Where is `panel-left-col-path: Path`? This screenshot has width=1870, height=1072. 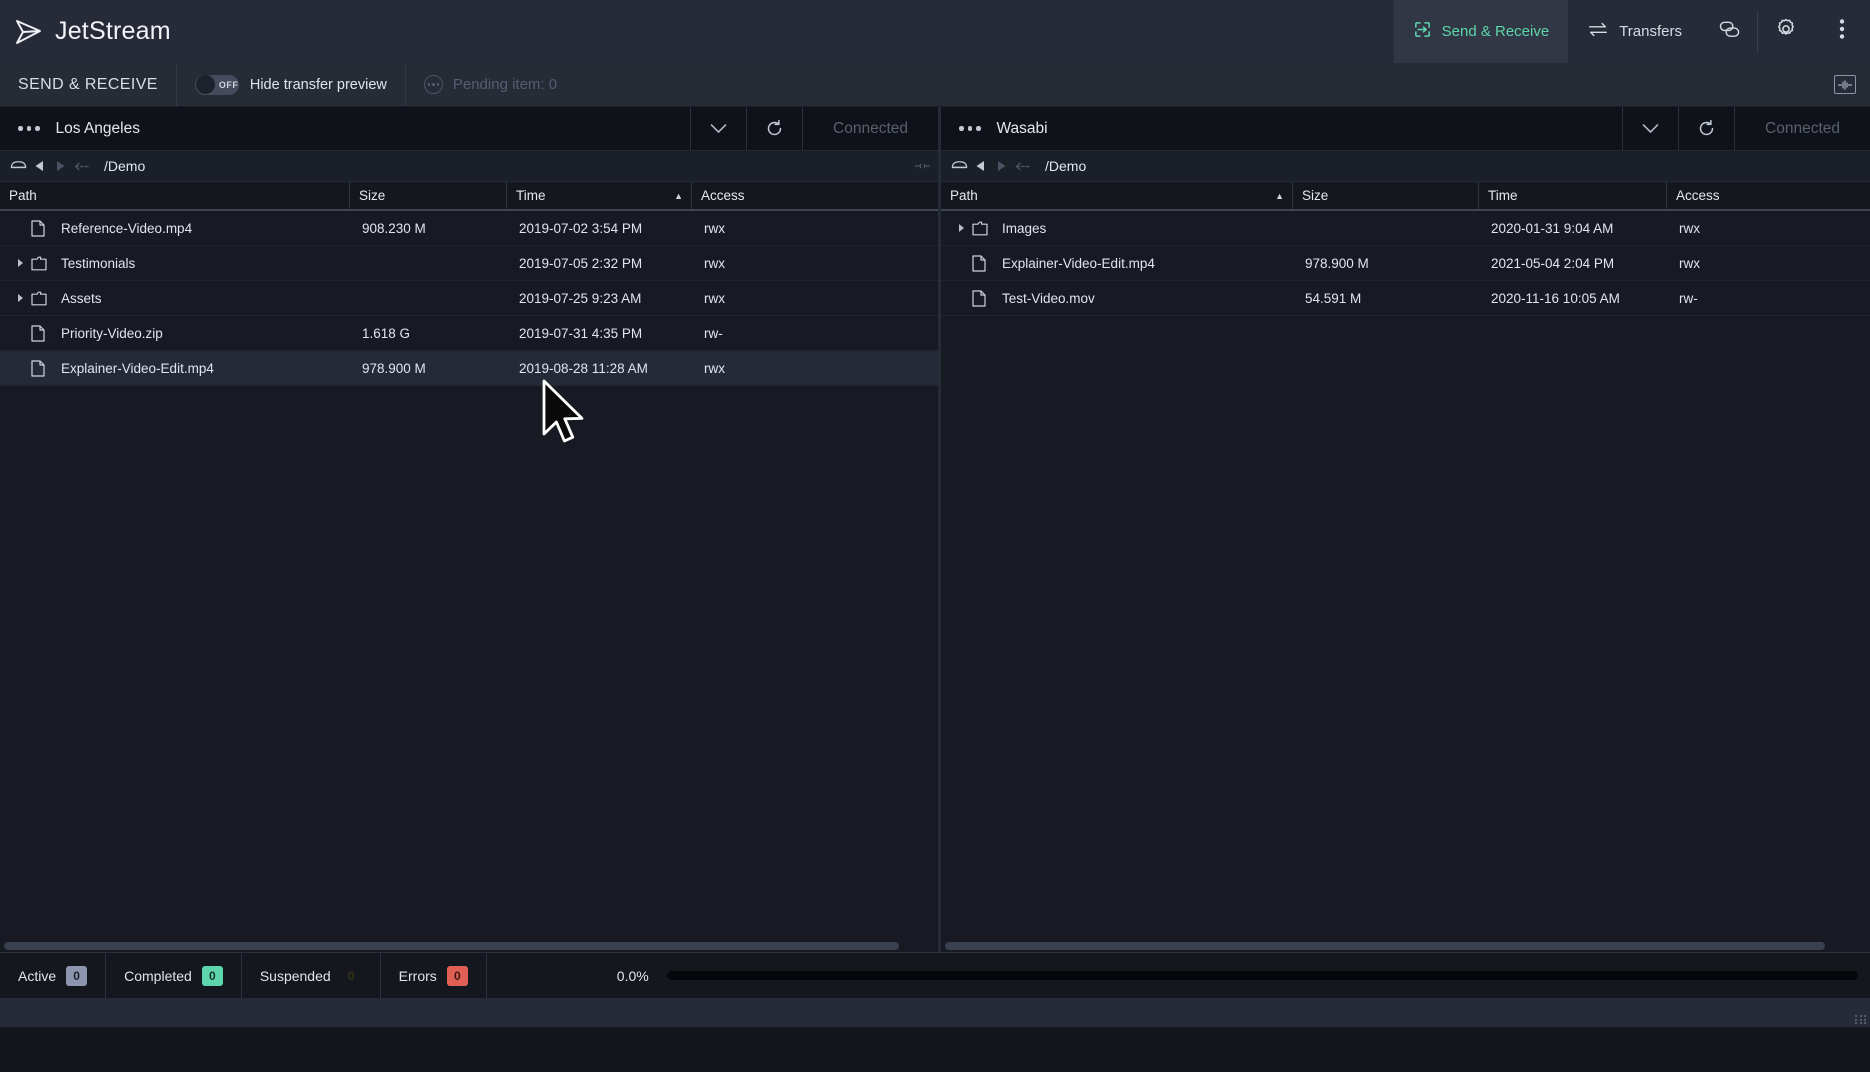 panel-left-col-path: Path is located at coordinates (175, 195).